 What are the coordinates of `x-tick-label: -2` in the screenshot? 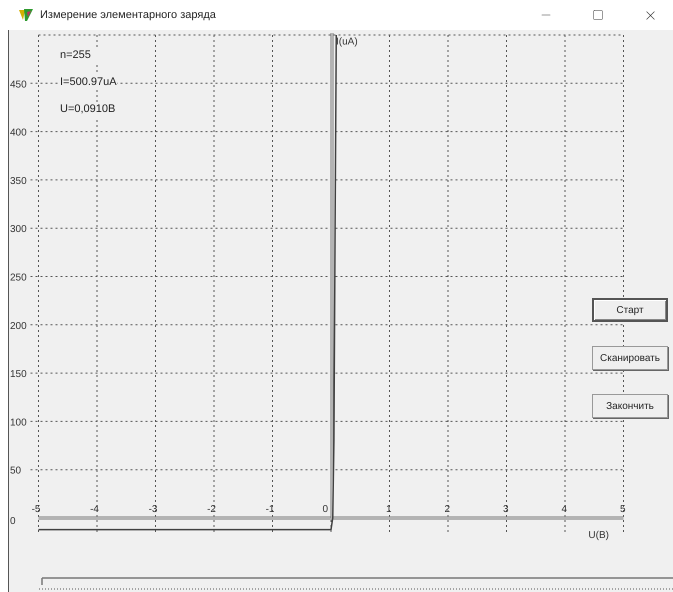 It's located at (211, 509).